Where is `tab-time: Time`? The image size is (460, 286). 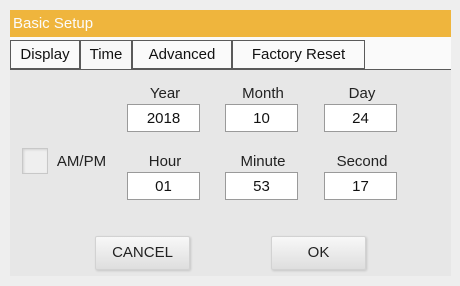 tab-time: Time is located at coordinates (106, 55).